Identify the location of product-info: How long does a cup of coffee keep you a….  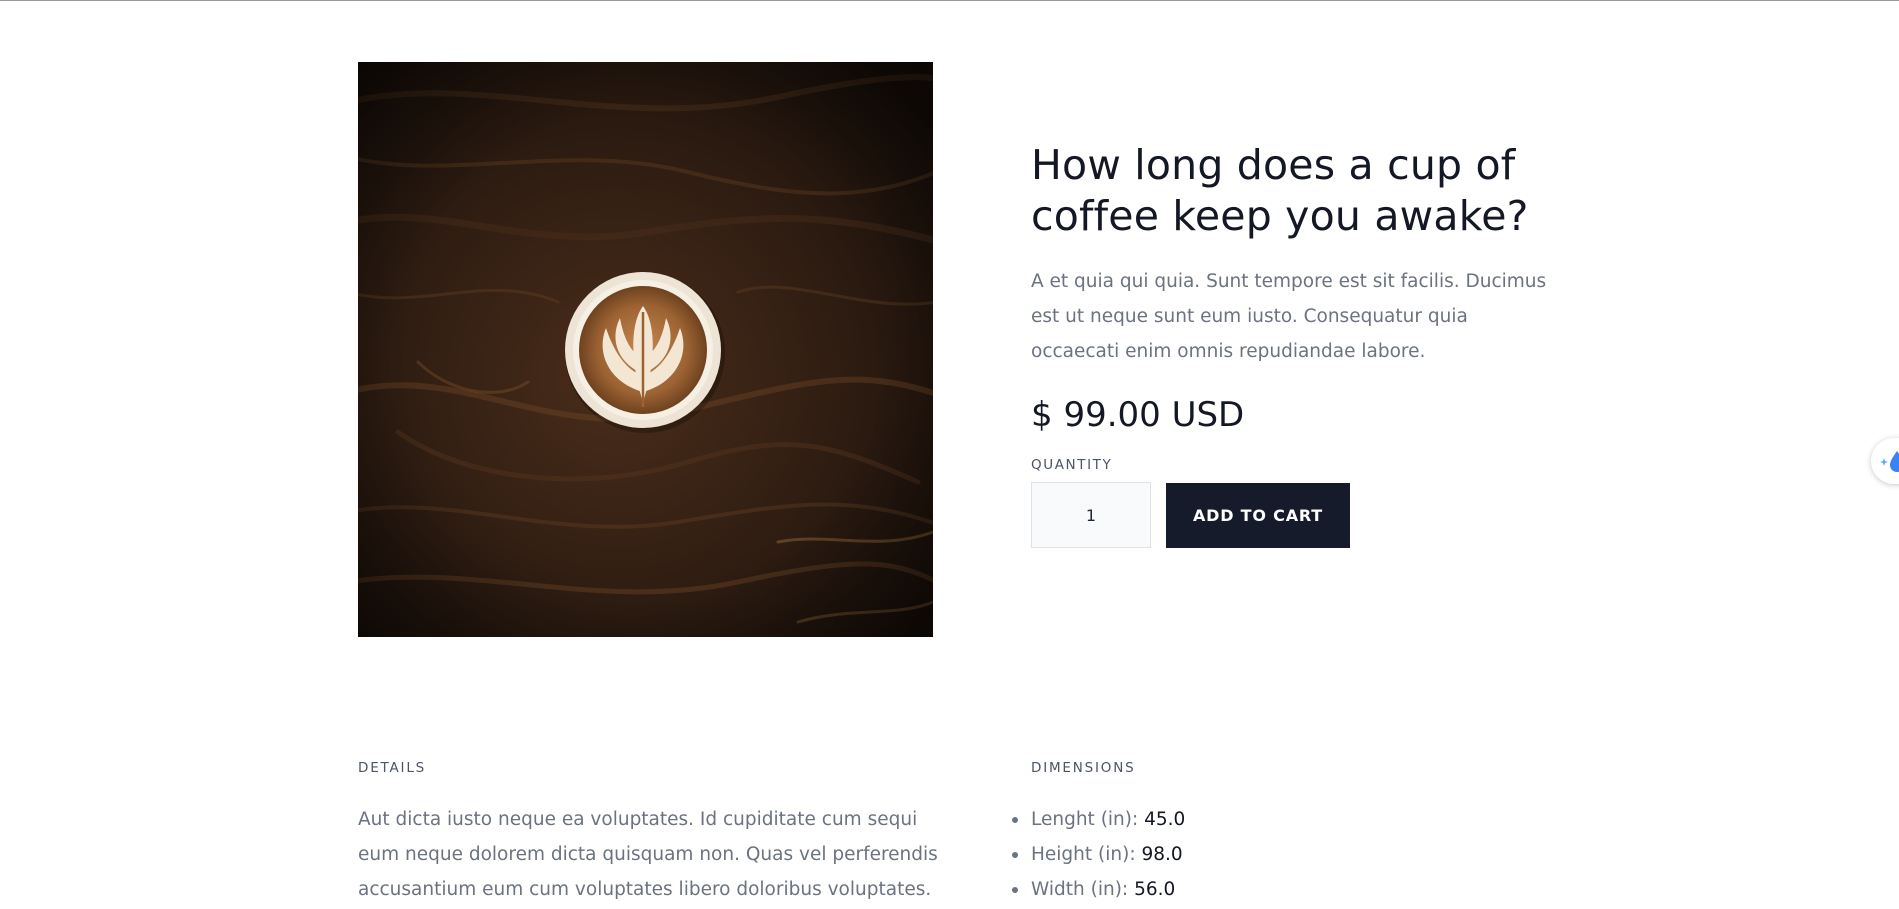
(1291, 344).